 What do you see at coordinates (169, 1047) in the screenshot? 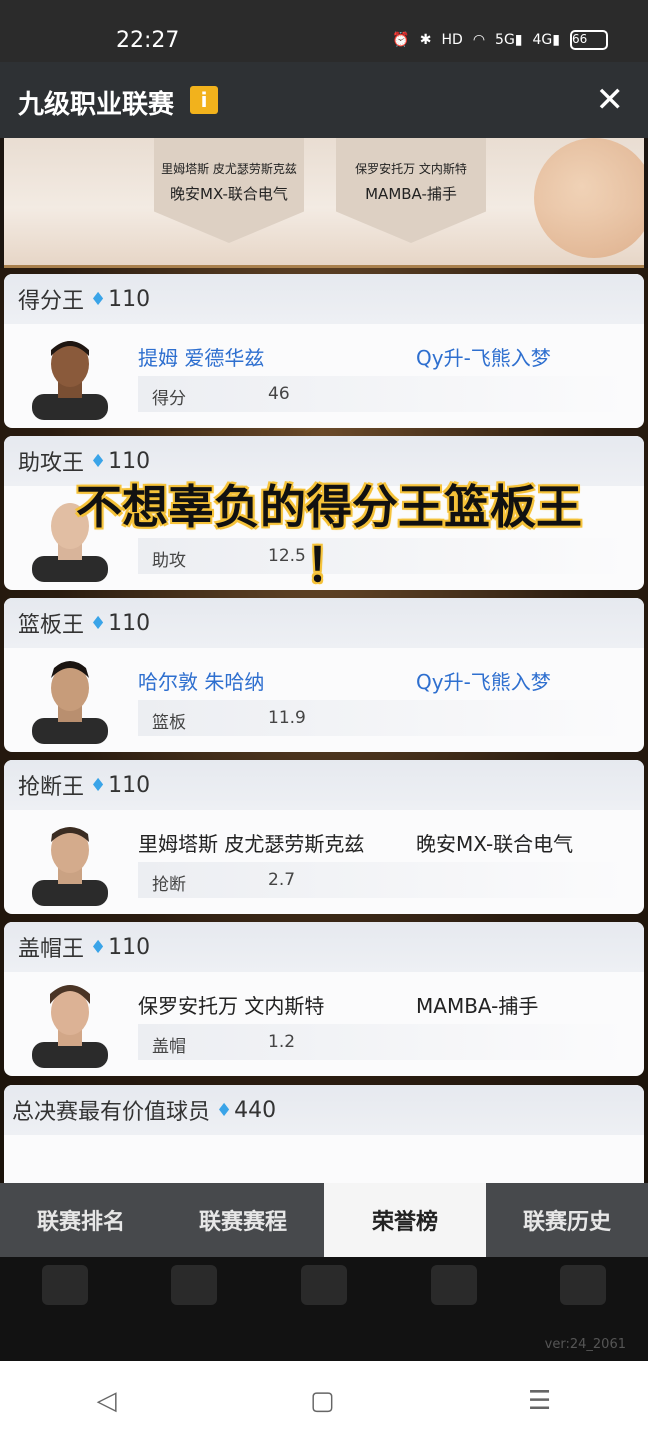
I see `stat-label: 盖帽` at bounding box center [169, 1047].